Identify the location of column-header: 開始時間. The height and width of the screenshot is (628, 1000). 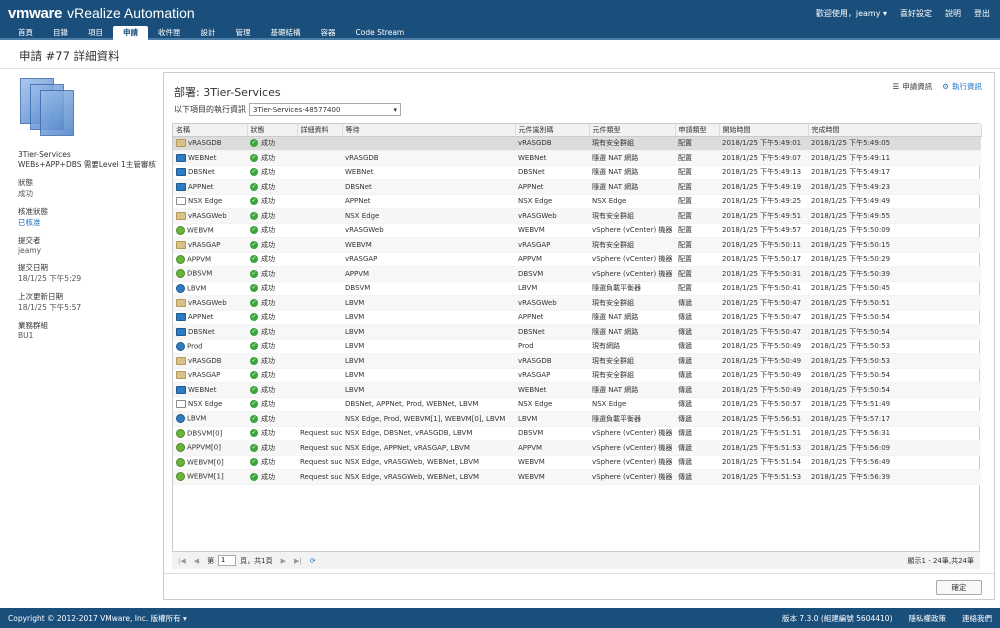
(764, 130).